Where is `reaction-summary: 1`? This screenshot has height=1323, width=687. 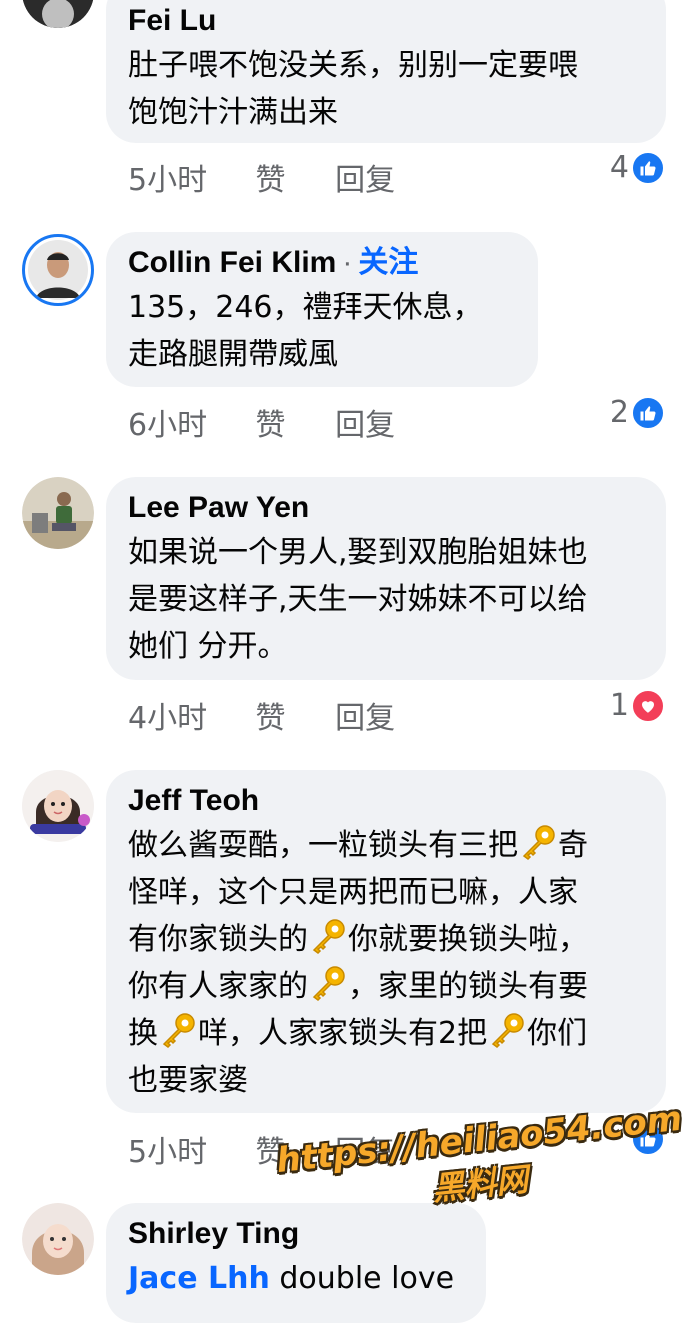
reaction-summary: 1 is located at coordinates (637, 705).